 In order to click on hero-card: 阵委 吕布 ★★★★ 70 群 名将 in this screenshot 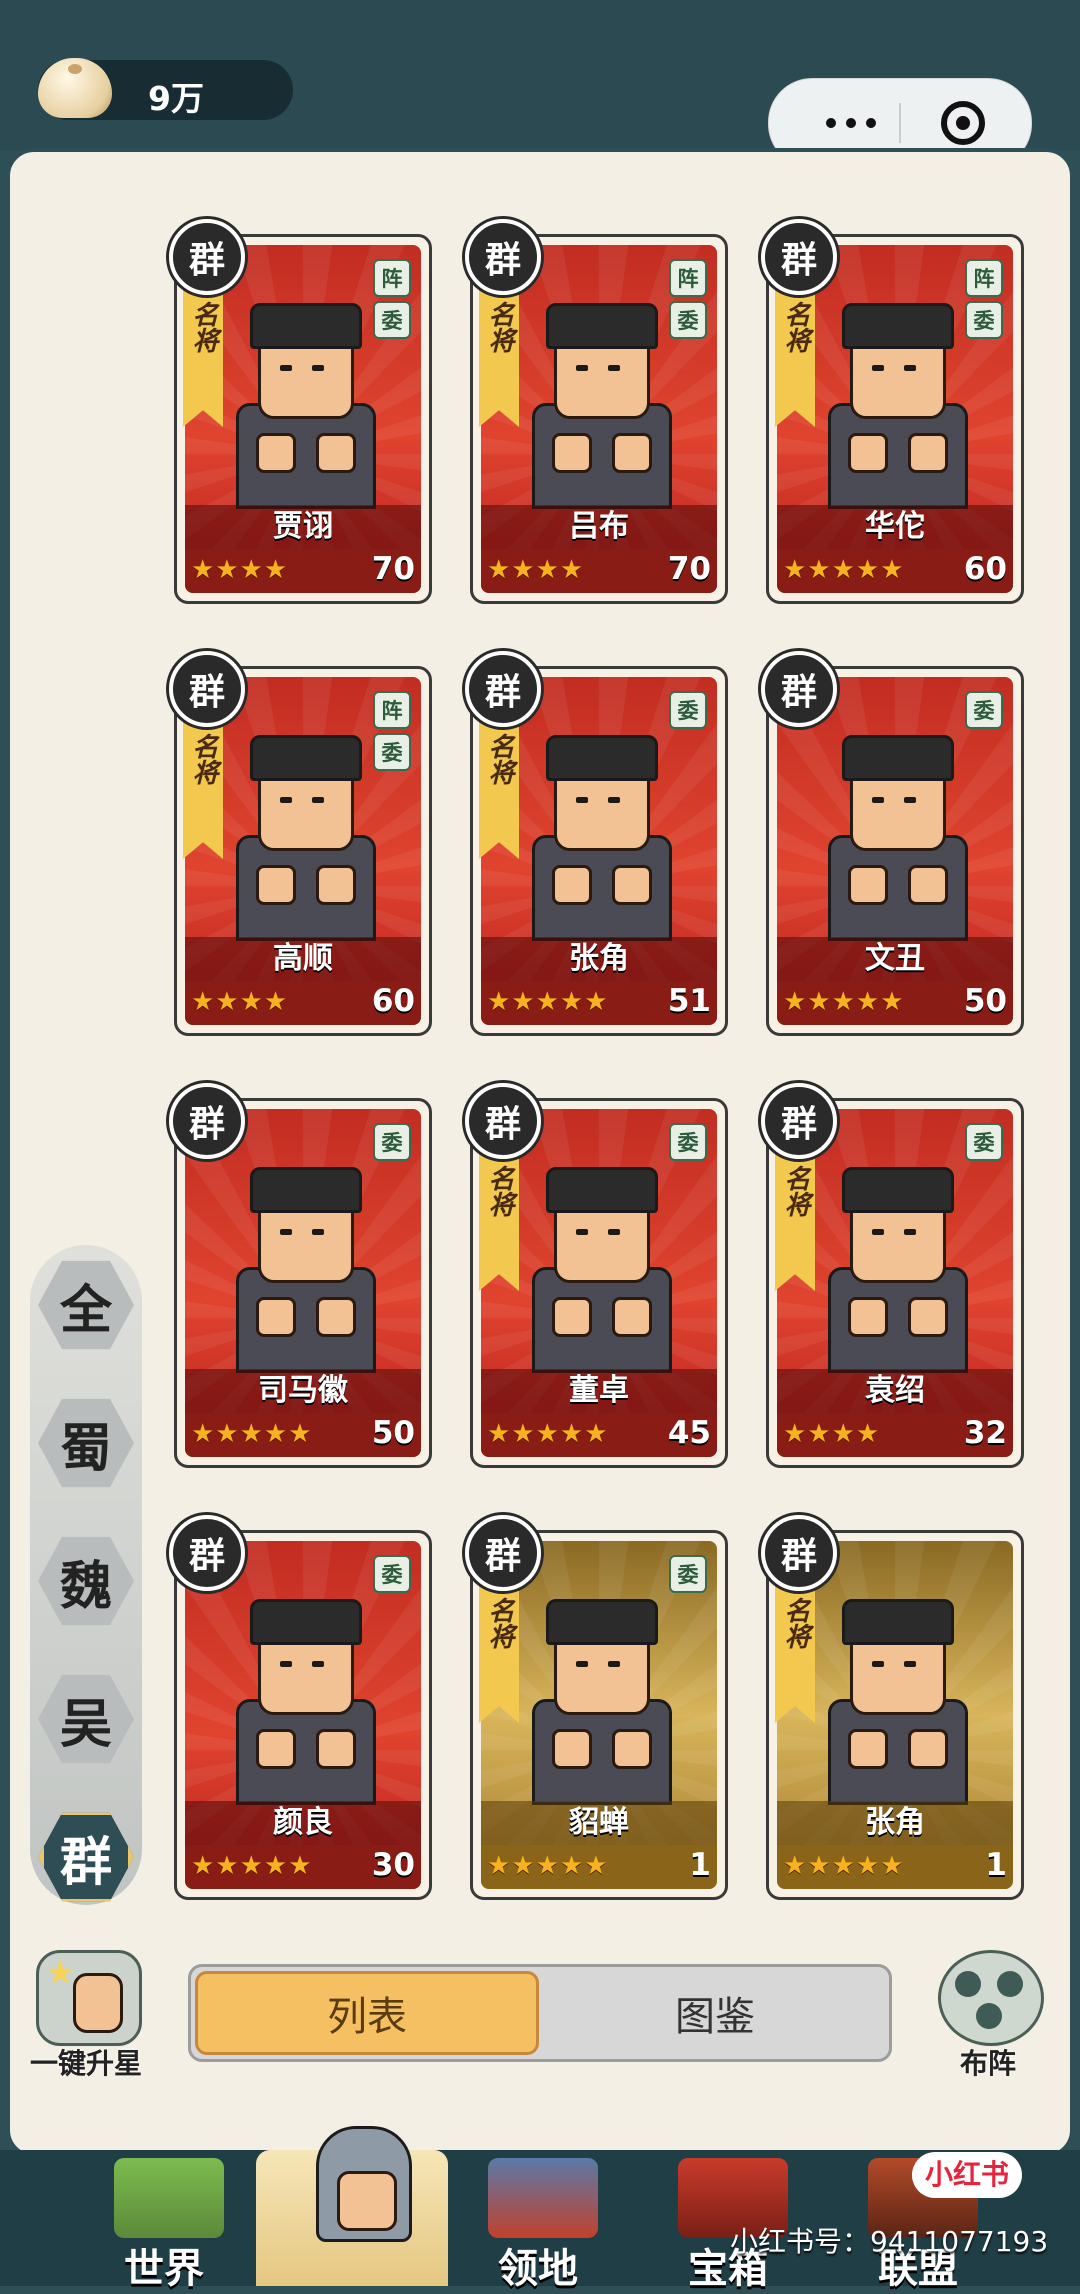, I will do `click(596, 411)`.